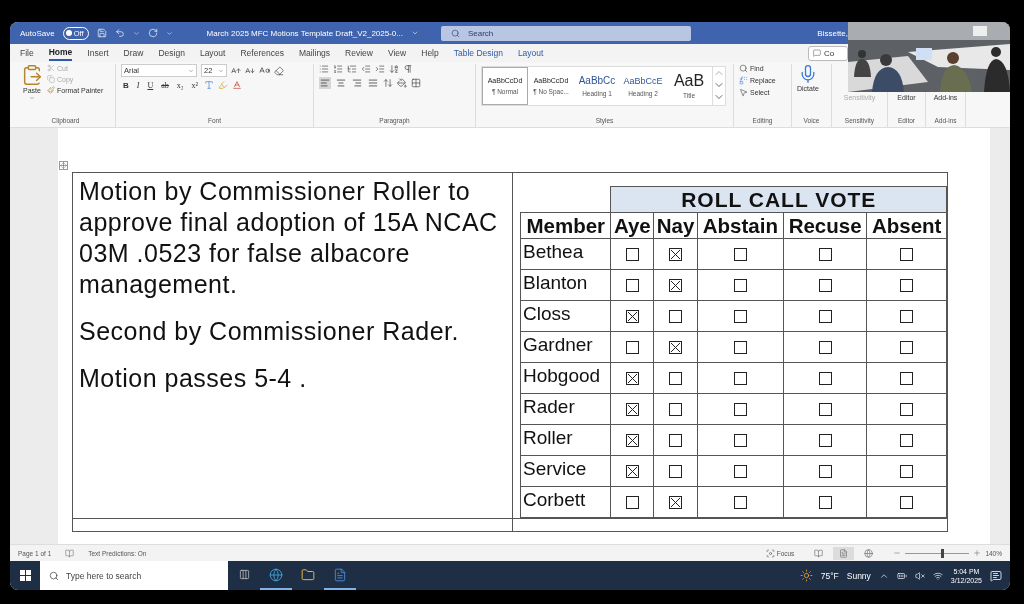 This screenshot has height=604, width=1024. What do you see at coordinates (806, 575) in the screenshot?
I see `sun-icon` at bounding box center [806, 575].